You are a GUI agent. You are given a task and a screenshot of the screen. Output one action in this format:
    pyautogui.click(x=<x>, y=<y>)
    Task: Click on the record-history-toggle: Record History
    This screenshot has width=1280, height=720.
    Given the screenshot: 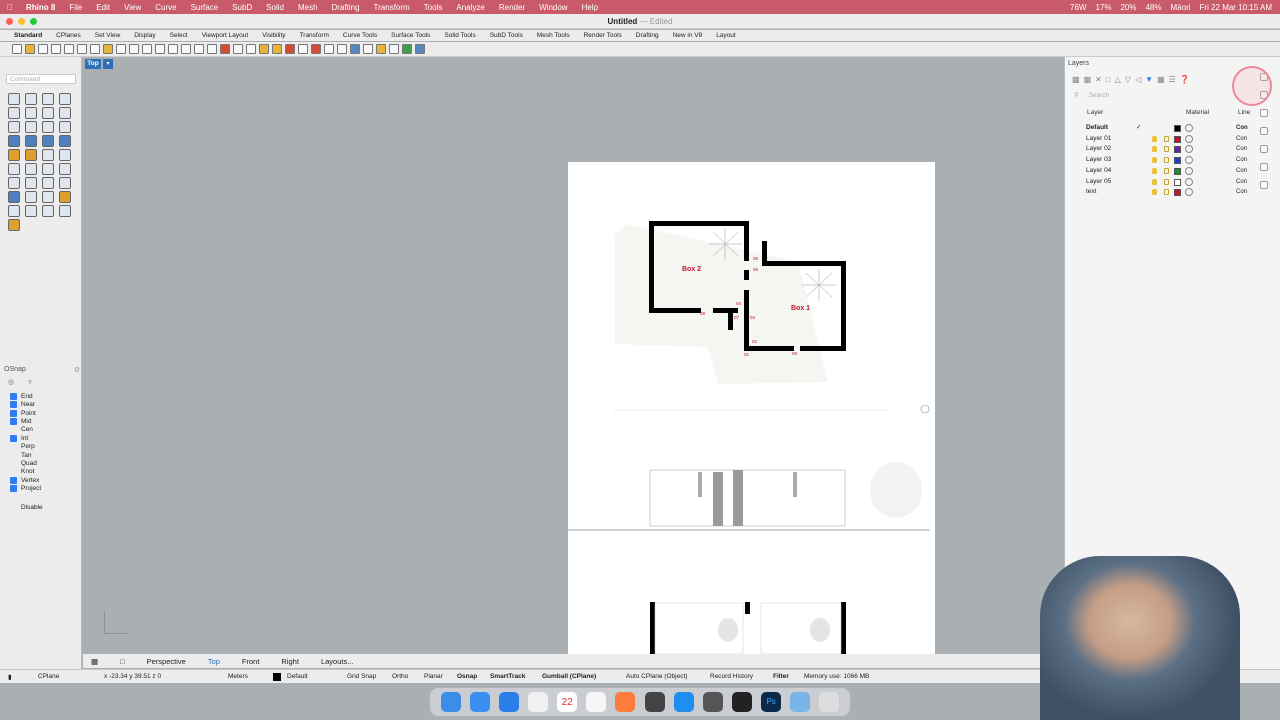 What is the action you would take?
    pyautogui.click(x=731, y=676)
    